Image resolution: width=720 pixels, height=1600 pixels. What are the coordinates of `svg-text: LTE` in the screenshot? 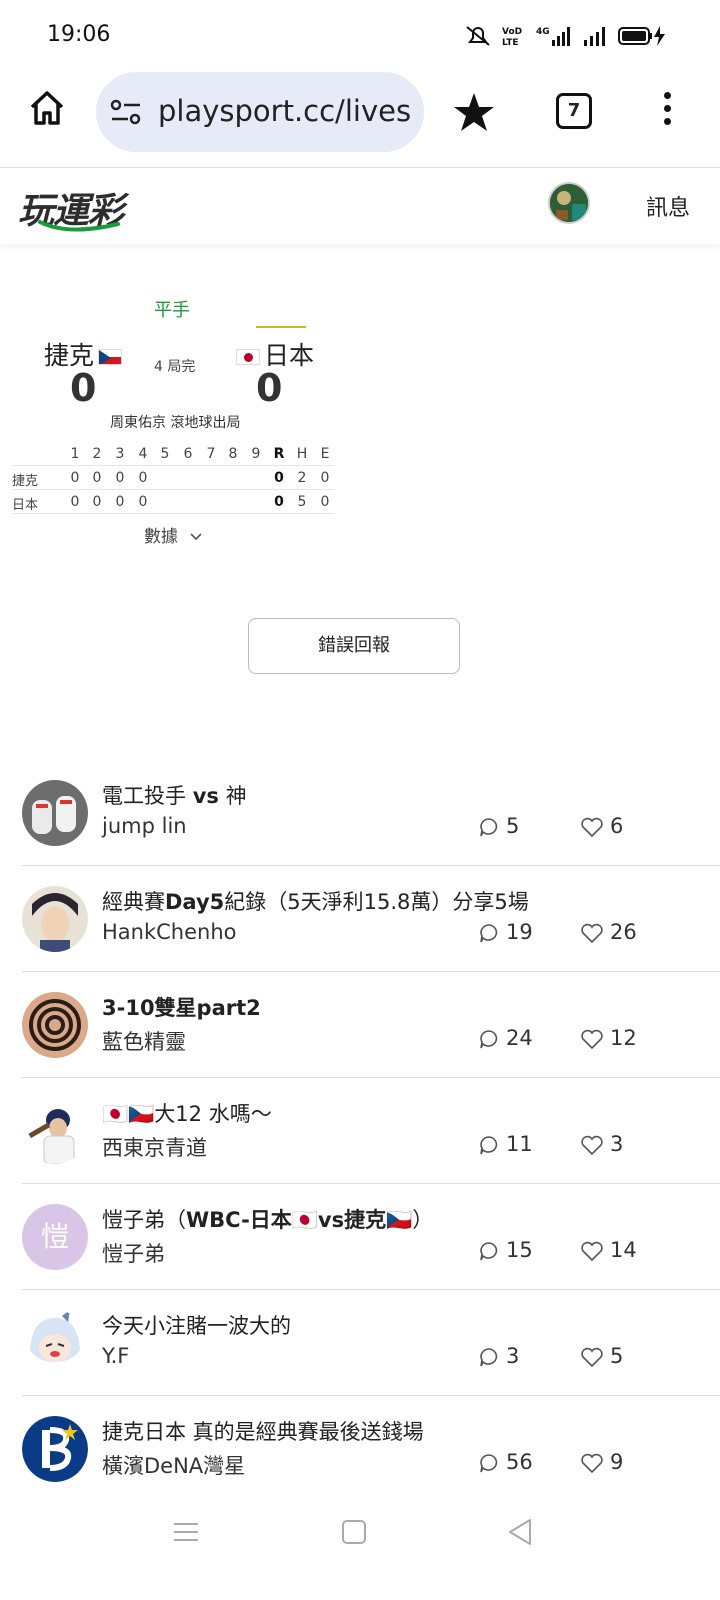 It's located at (510, 43).